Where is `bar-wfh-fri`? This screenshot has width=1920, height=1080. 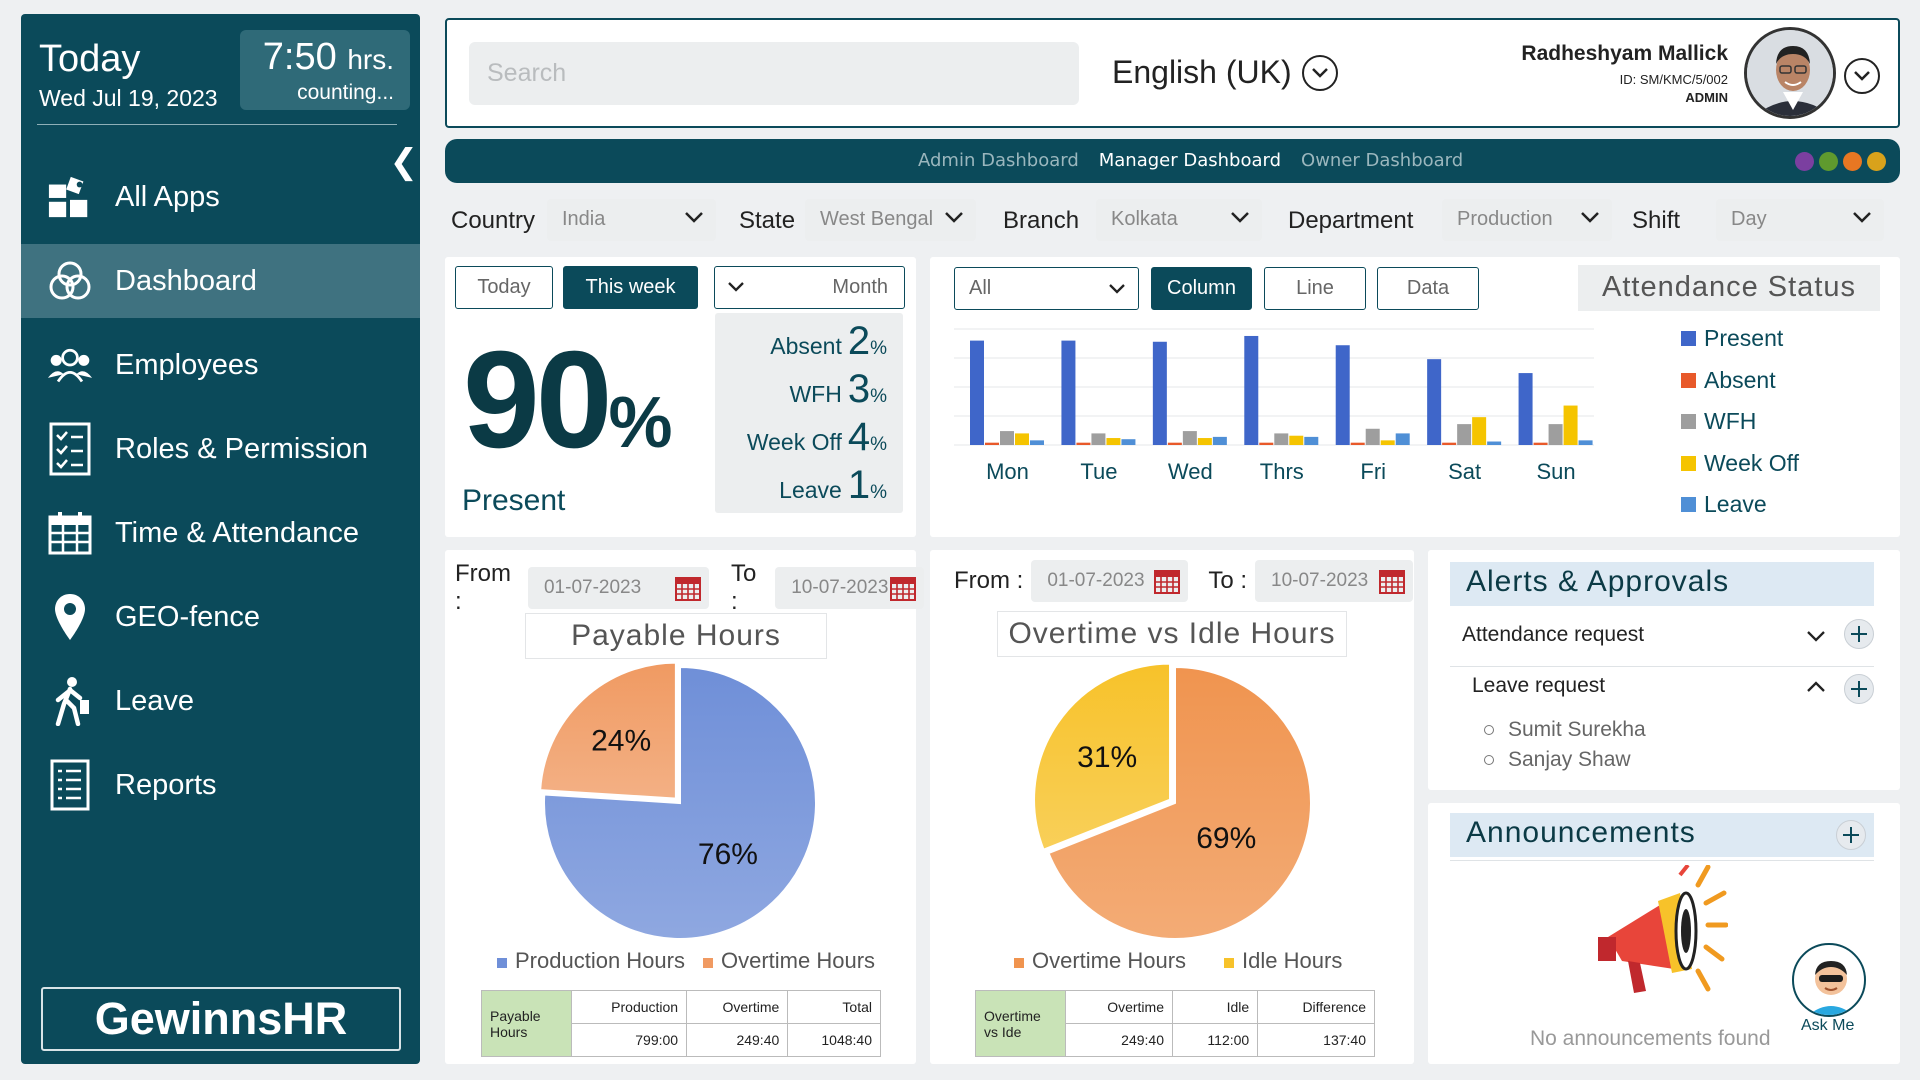 bar-wfh-fri is located at coordinates (1372, 436).